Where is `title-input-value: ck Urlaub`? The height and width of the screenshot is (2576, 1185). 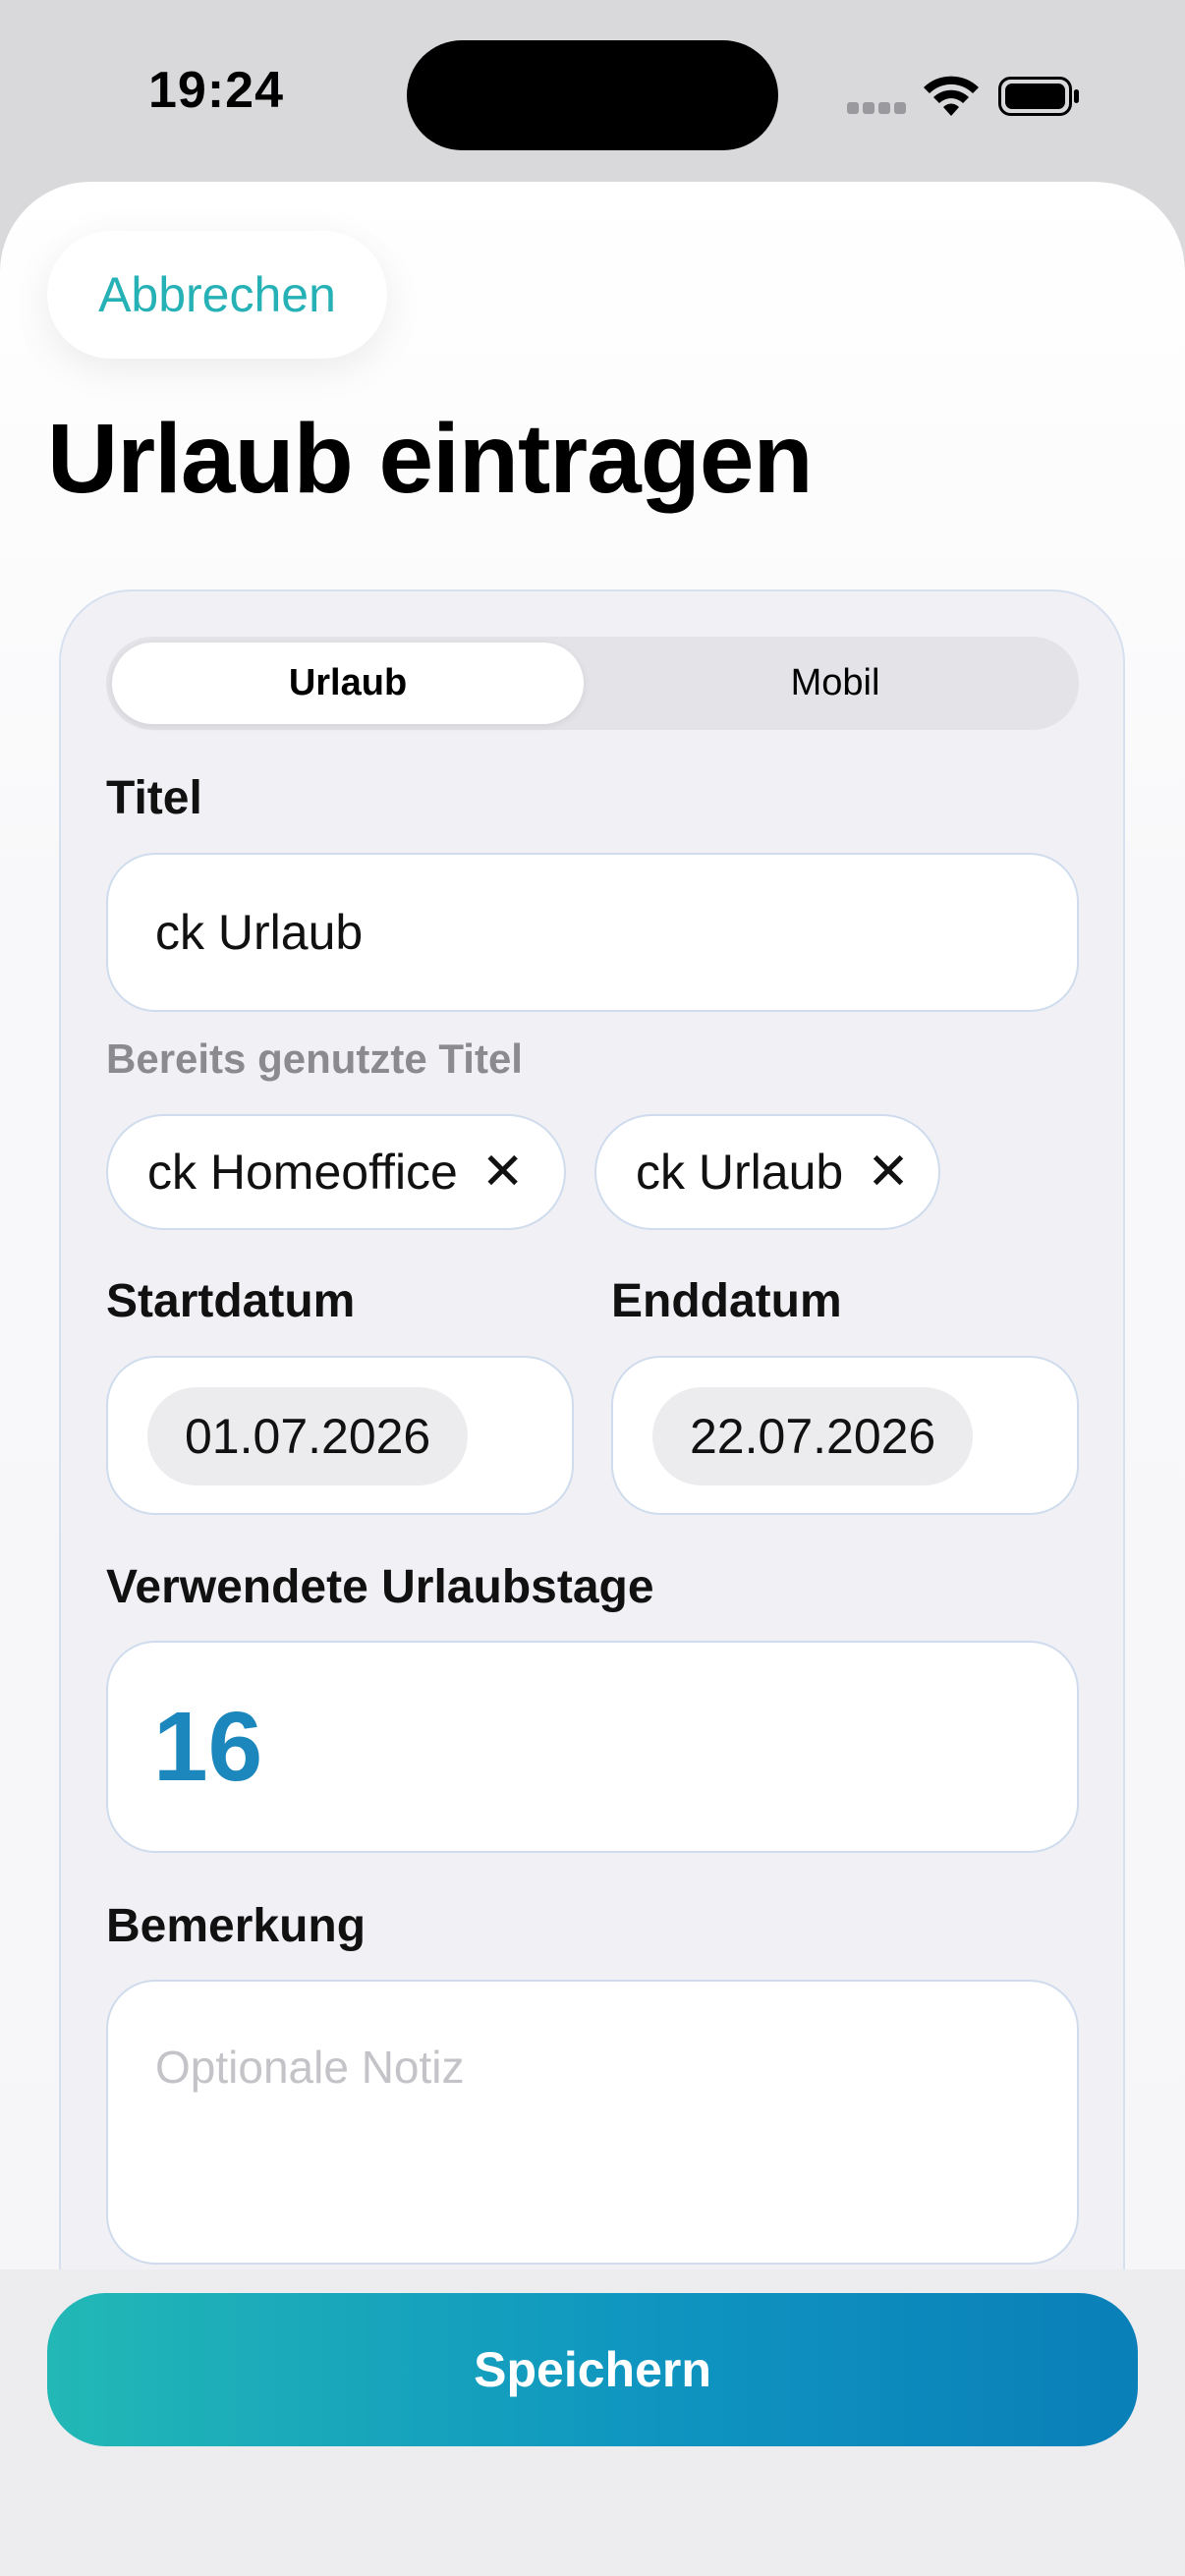 title-input-value: ck Urlaub is located at coordinates (259, 932).